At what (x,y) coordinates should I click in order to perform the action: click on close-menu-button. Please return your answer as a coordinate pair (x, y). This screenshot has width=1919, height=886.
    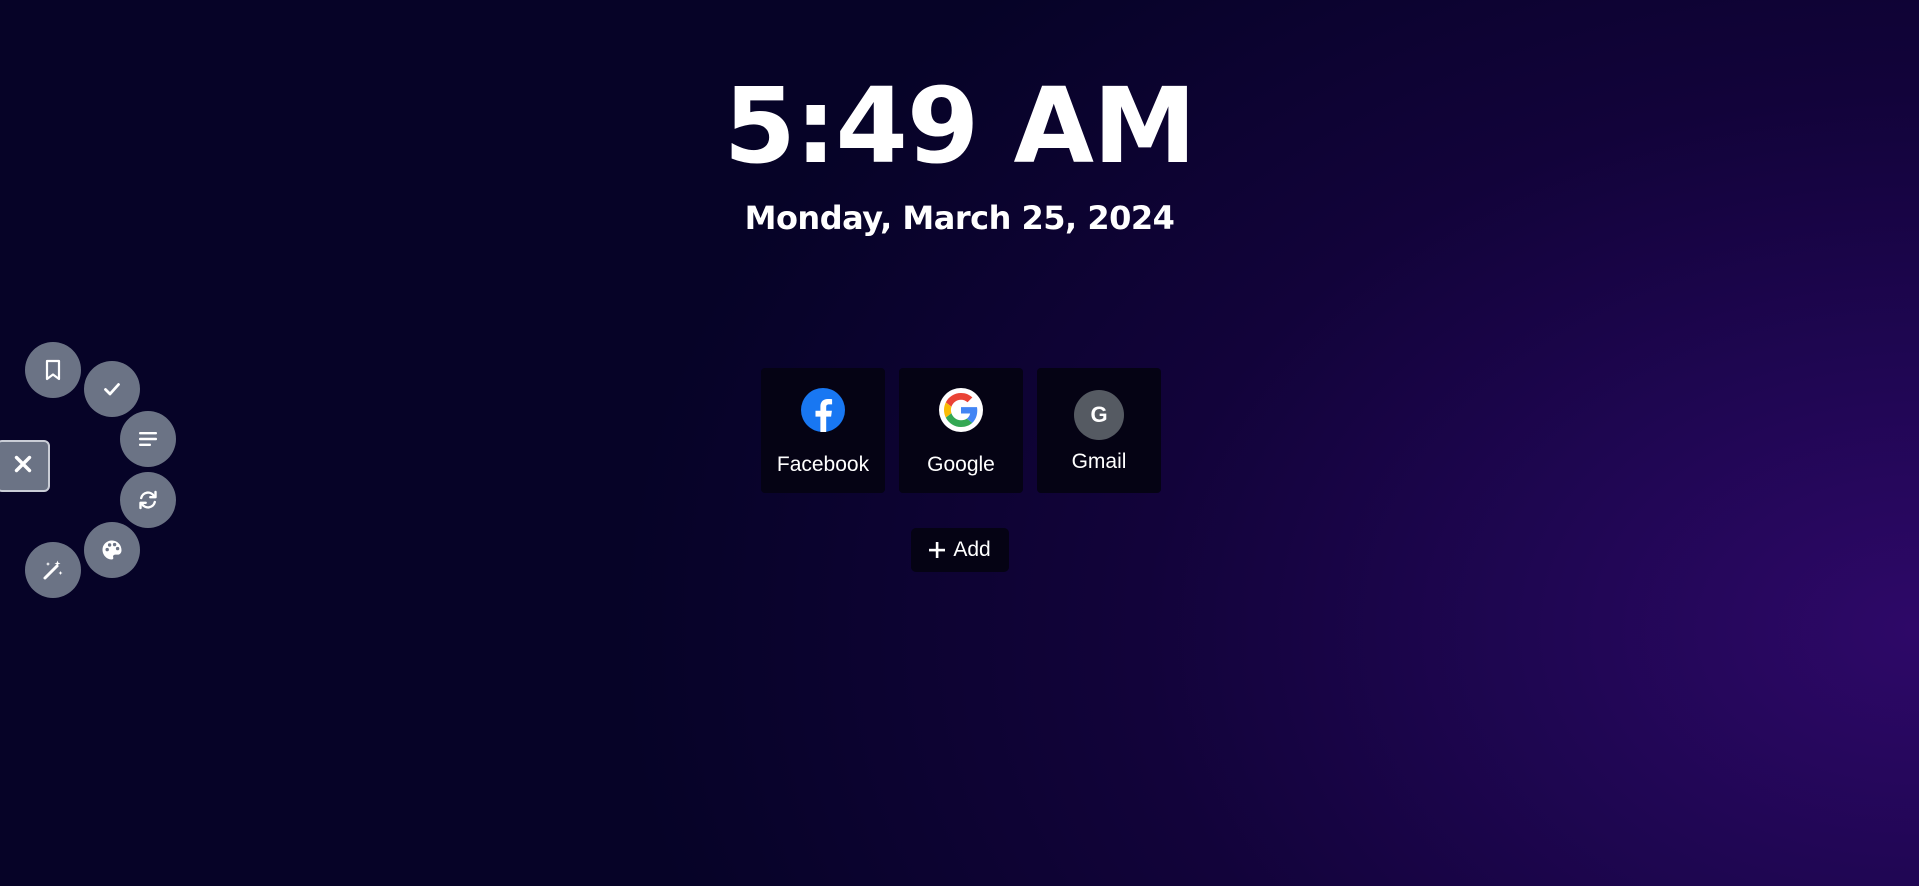
    Looking at the image, I should click on (25, 466).